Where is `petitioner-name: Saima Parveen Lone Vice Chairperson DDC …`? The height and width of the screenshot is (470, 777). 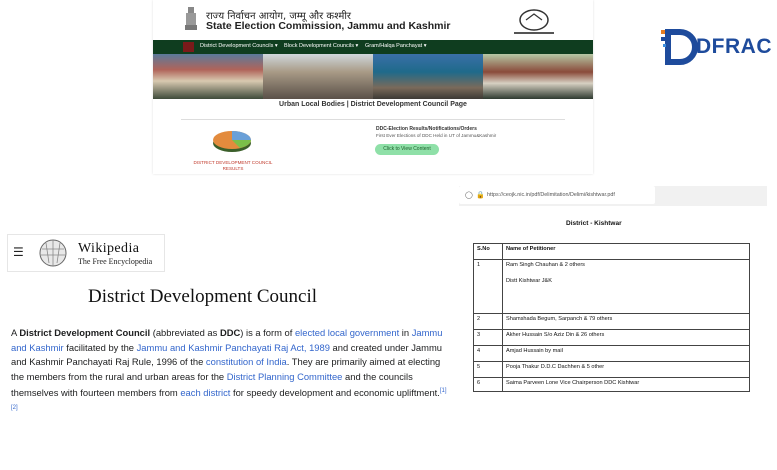
petitioner-name: Saima Parveen Lone Vice Chairperson DDC … is located at coordinates (626, 384).